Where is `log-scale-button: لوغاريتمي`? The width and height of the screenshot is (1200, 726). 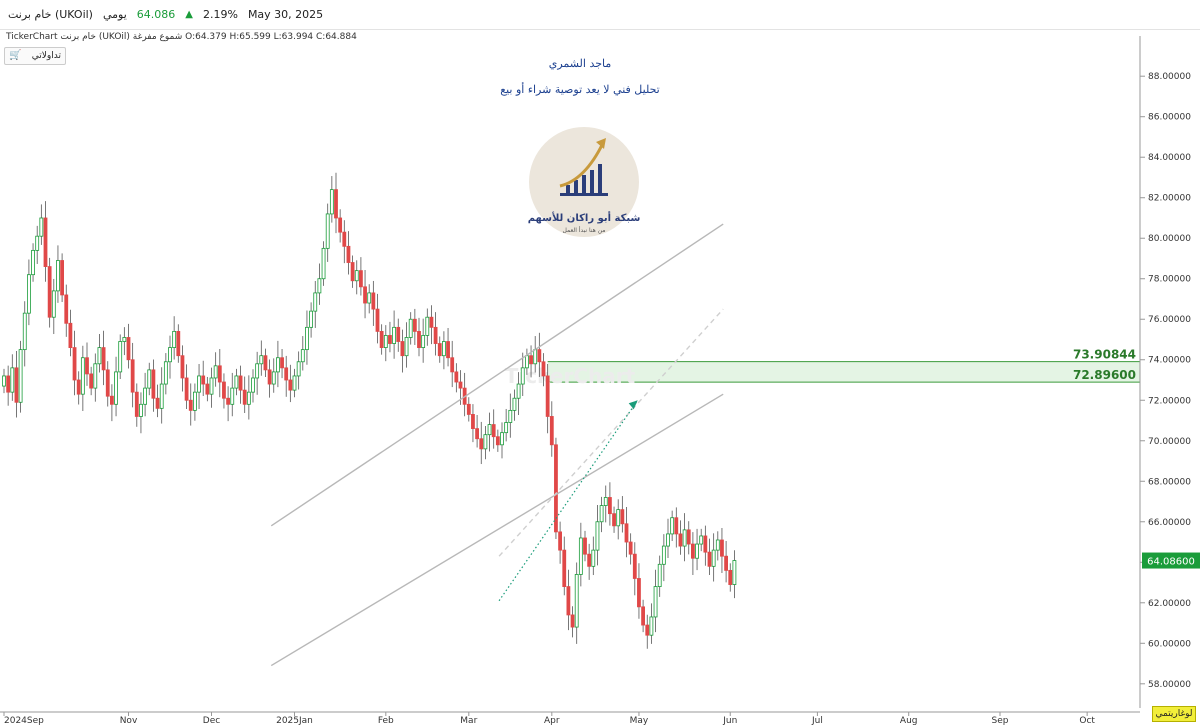
log-scale-button: لوغاريتمي is located at coordinates (1174, 714).